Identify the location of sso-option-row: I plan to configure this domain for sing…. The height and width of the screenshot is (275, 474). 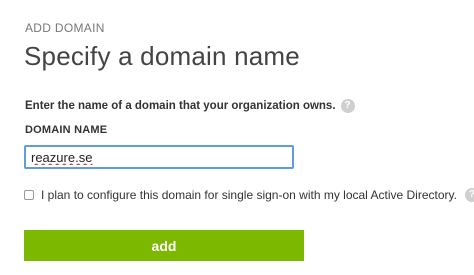
(249, 195).